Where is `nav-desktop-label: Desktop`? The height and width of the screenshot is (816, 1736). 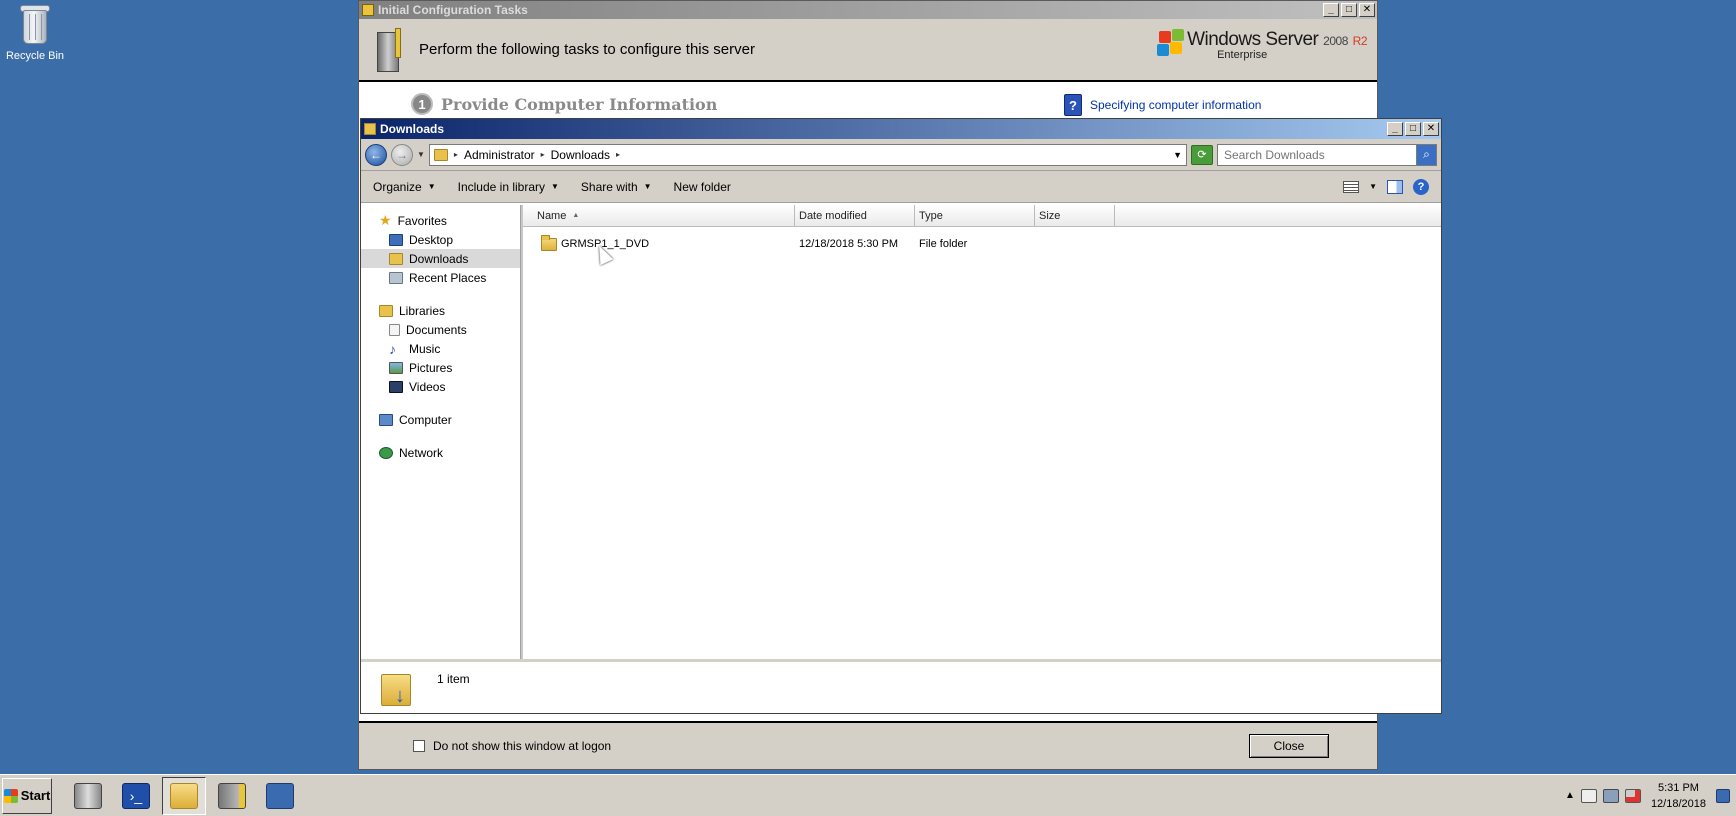
nav-desktop-label: Desktop is located at coordinates (431, 240).